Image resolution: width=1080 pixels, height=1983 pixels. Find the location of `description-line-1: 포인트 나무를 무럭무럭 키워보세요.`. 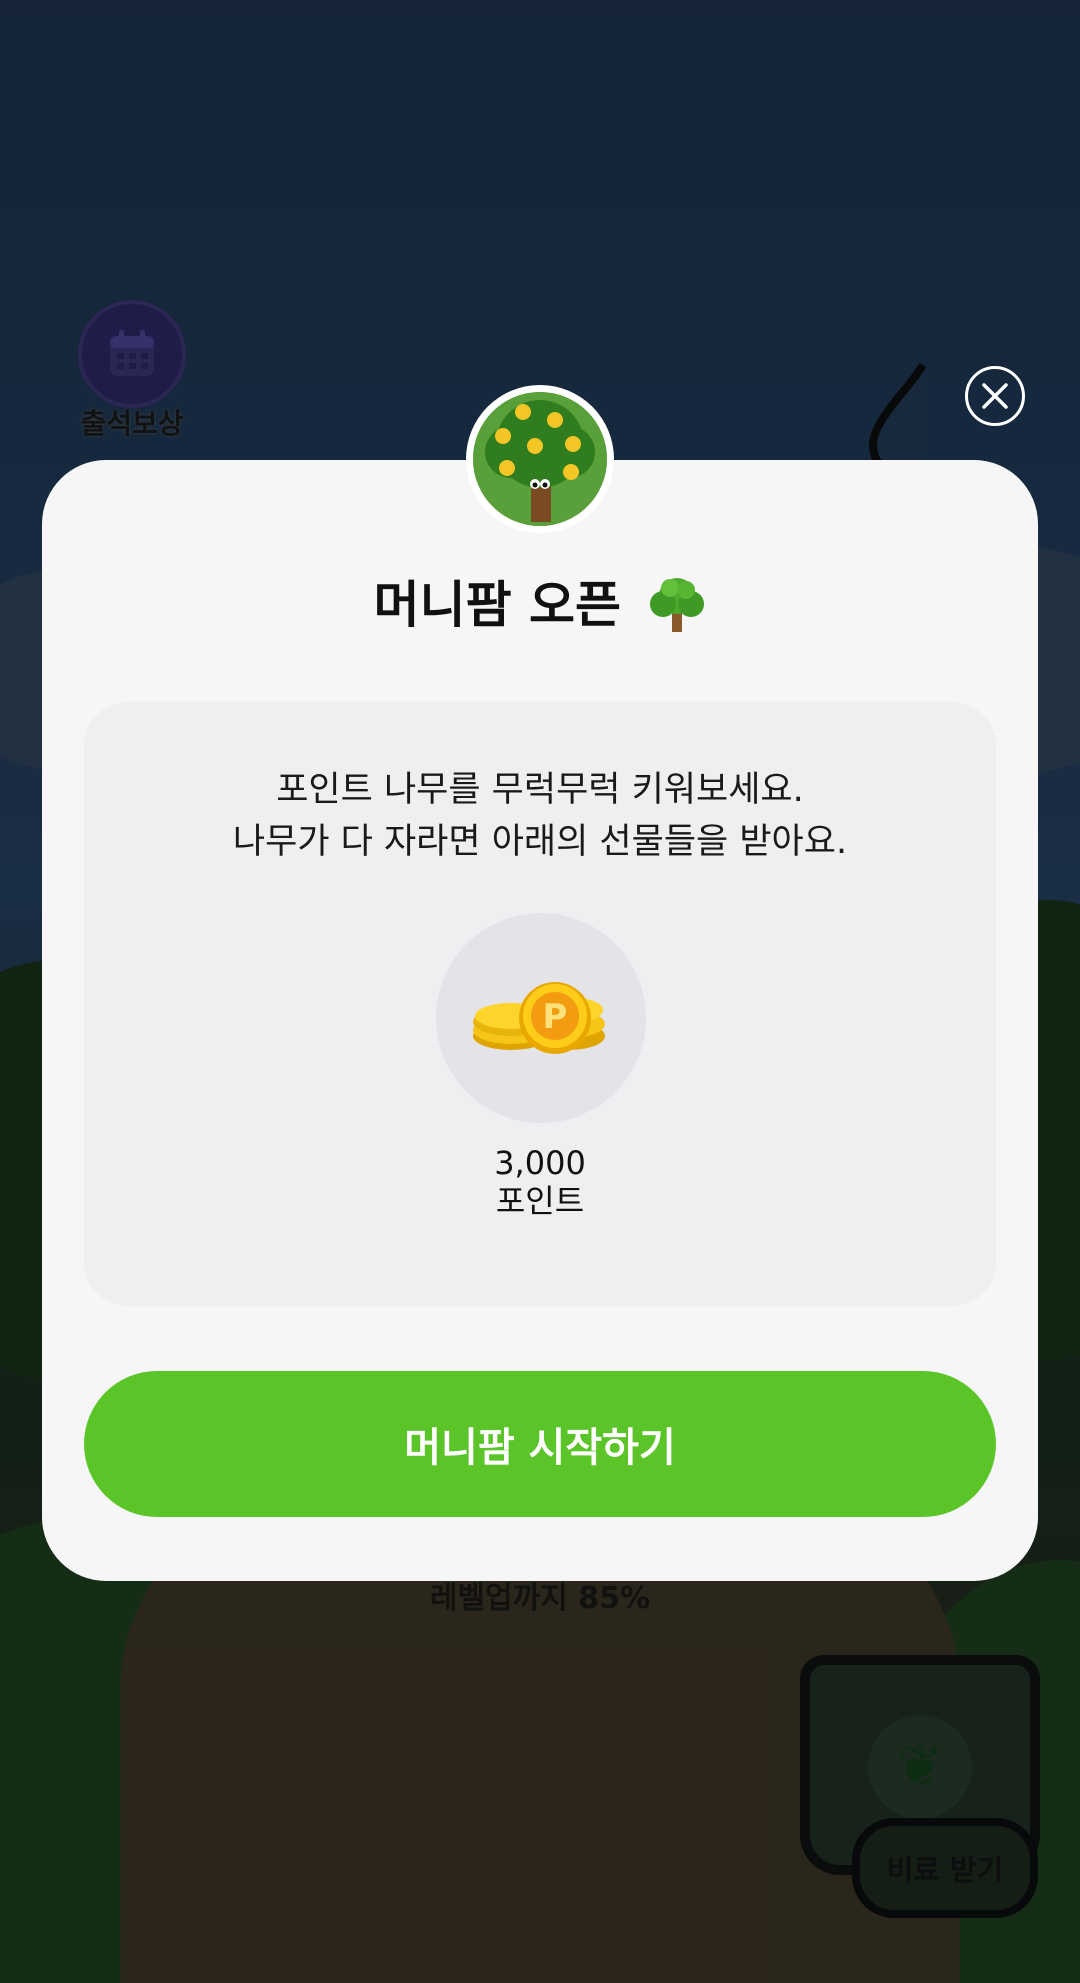

description-line-1: 포인트 나무를 무럭무럭 키워보세요. is located at coordinates (540, 790).